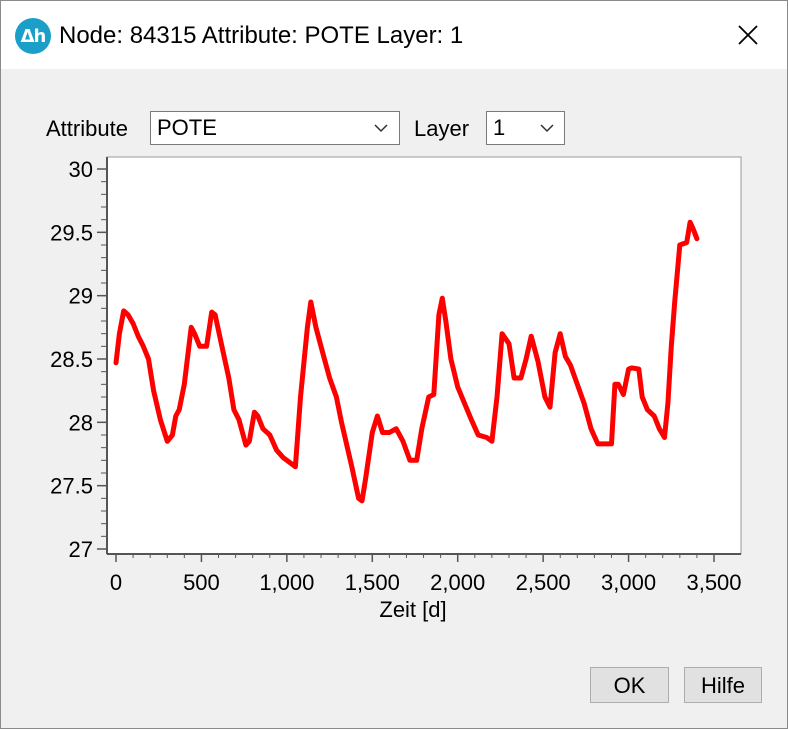 Image resolution: width=788 pixels, height=729 pixels. What do you see at coordinates (71, 486) in the screenshot?
I see `y-tick-label: 27.5` at bounding box center [71, 486].